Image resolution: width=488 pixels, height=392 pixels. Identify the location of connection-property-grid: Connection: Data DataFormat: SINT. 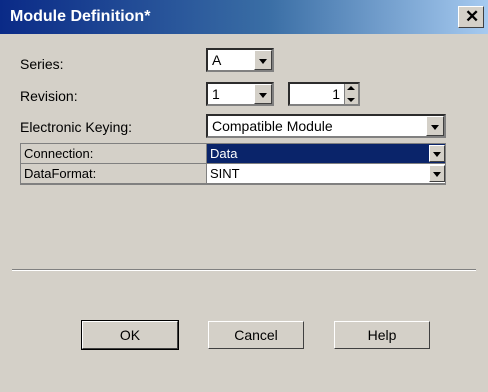
(233, 164).